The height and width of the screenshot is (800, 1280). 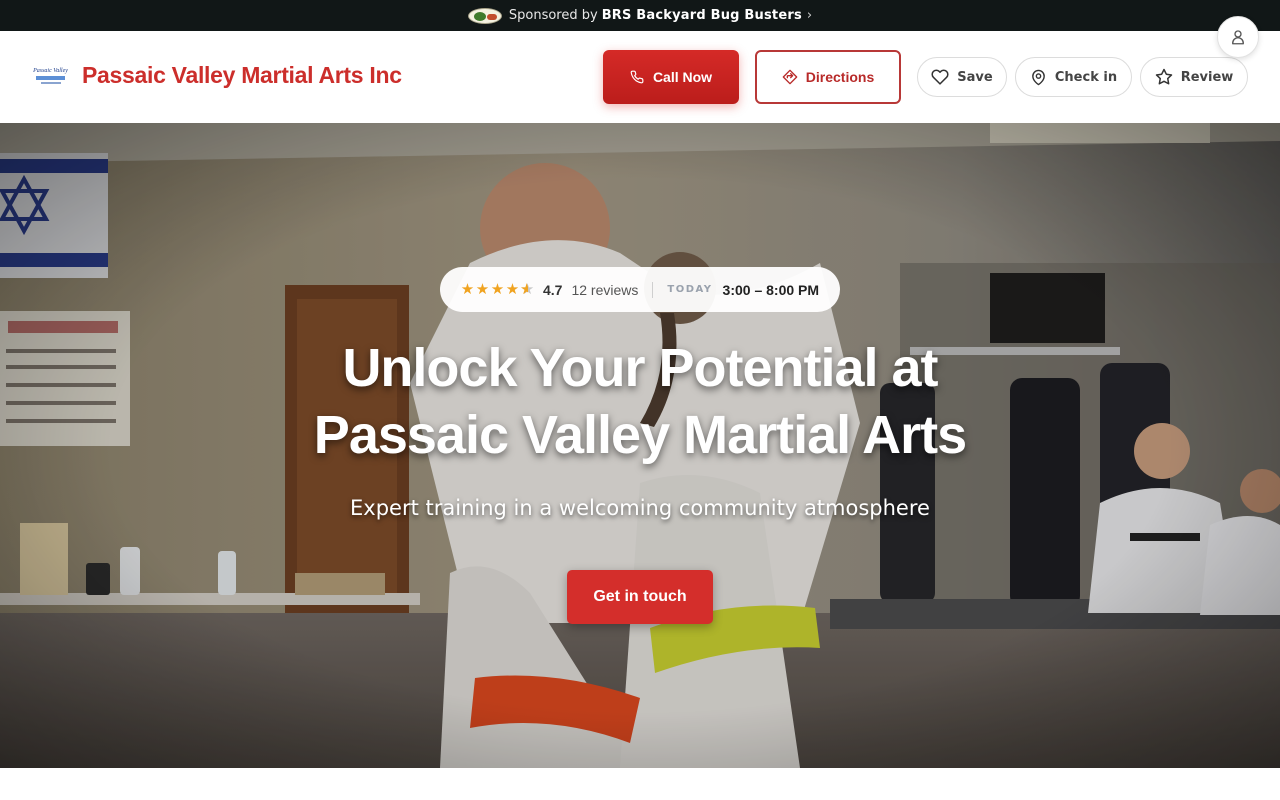 I want to click on user-menu-button, so click(x=1238, y=37).